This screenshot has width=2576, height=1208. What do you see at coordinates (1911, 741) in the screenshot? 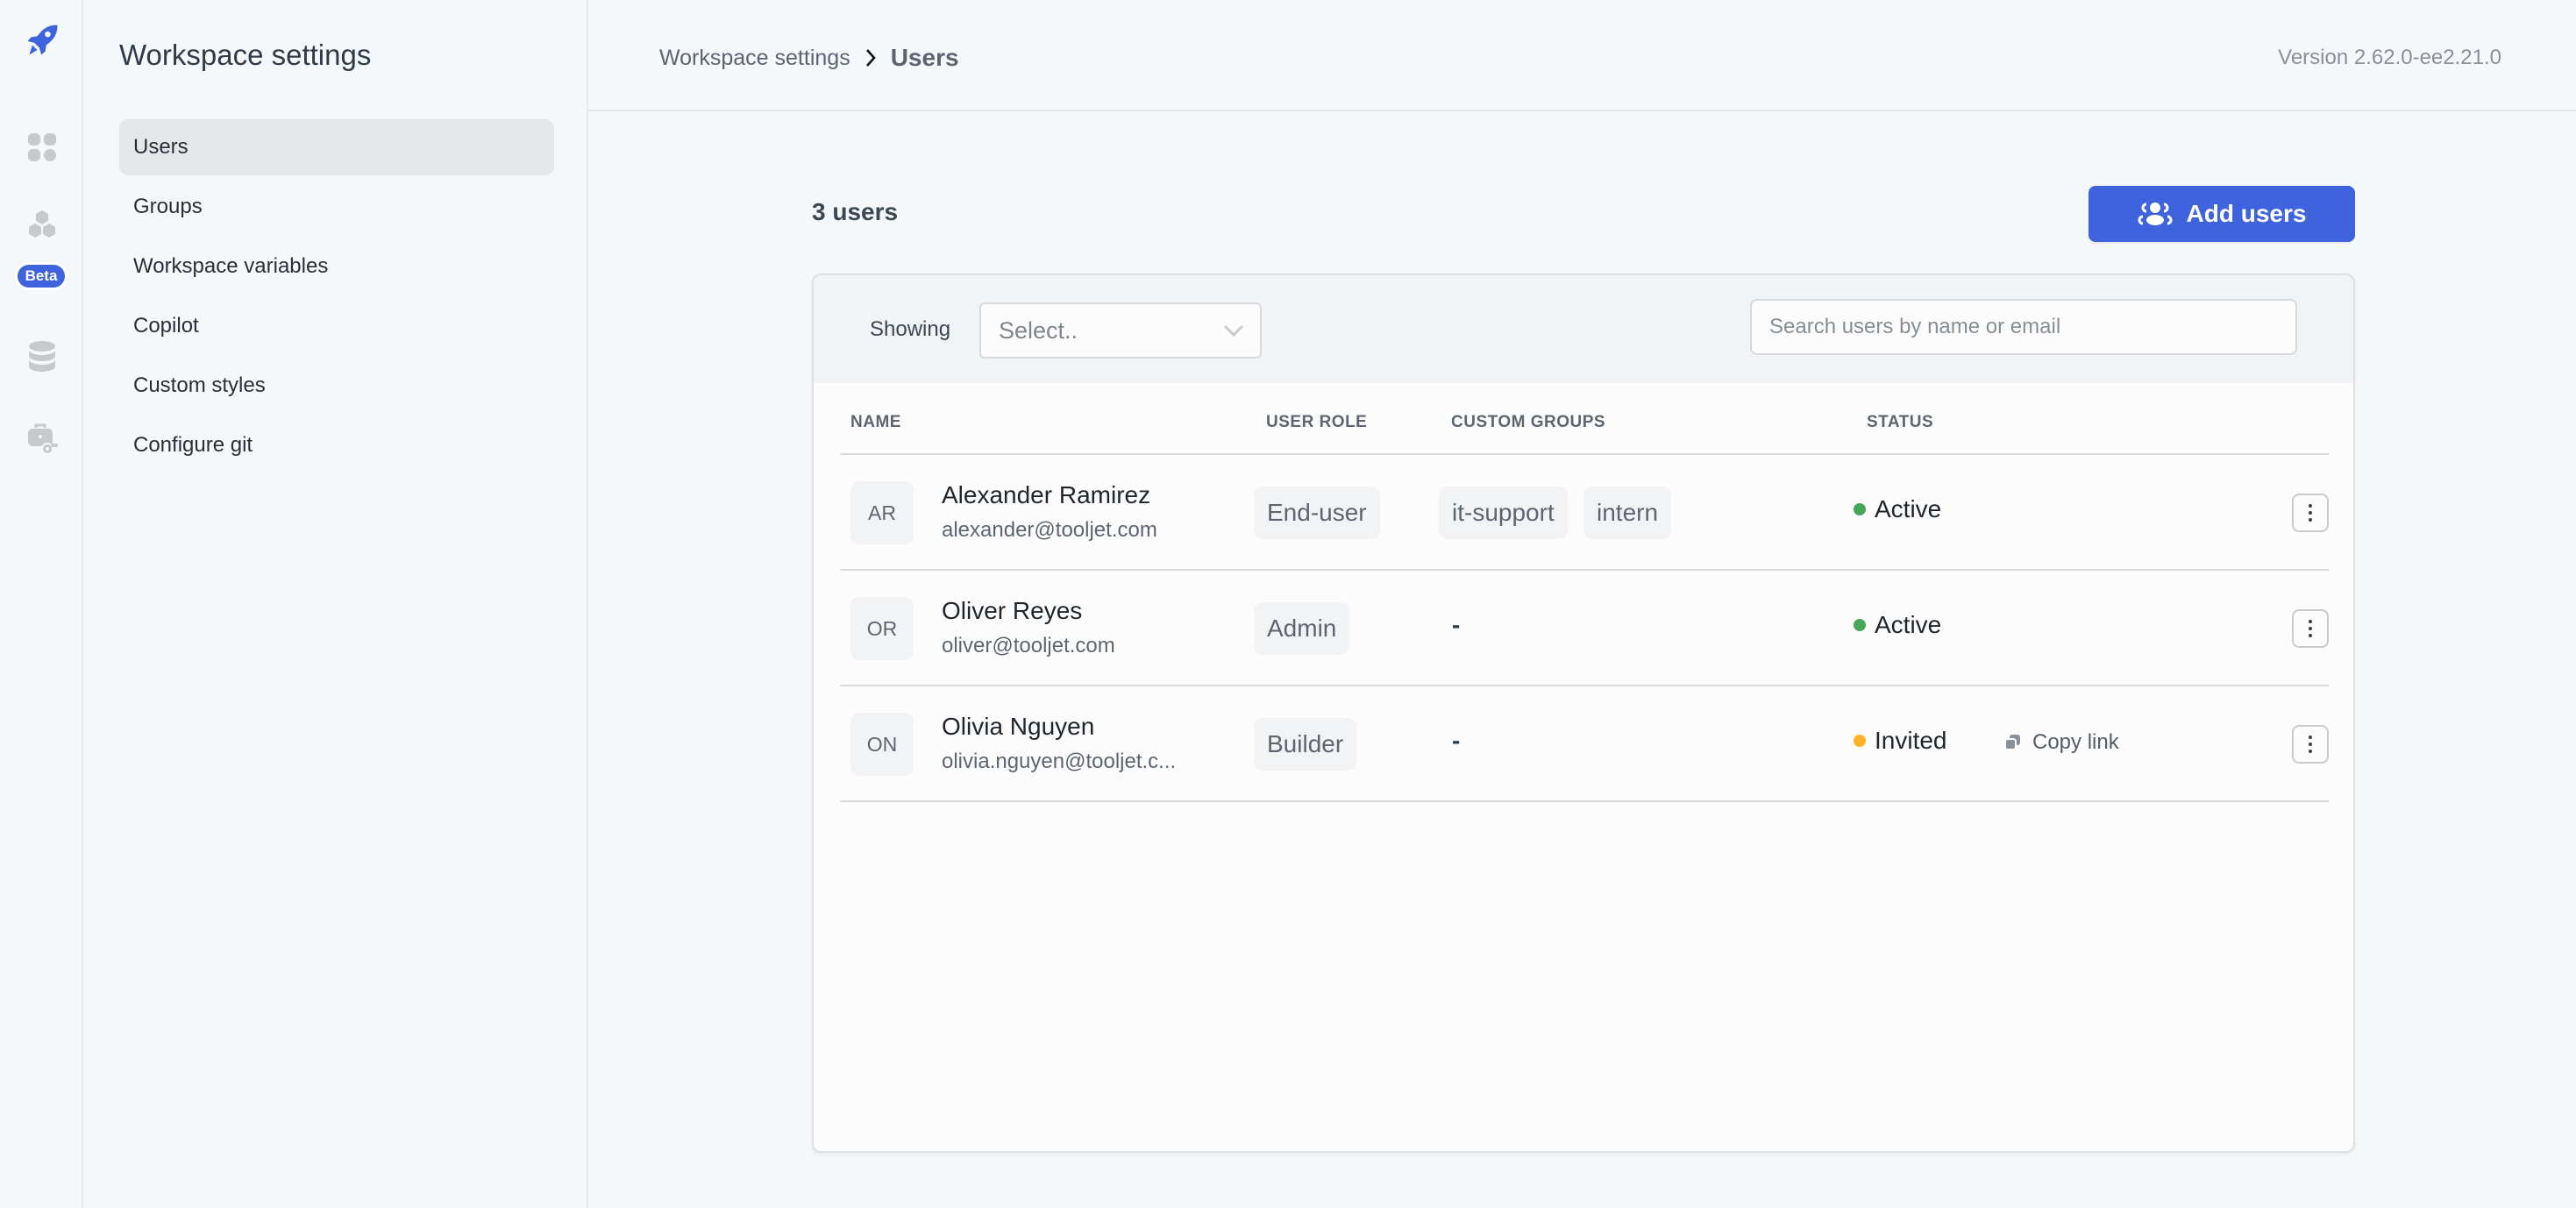
I see `status-text: Invited` at bounding box center [1911, 741].